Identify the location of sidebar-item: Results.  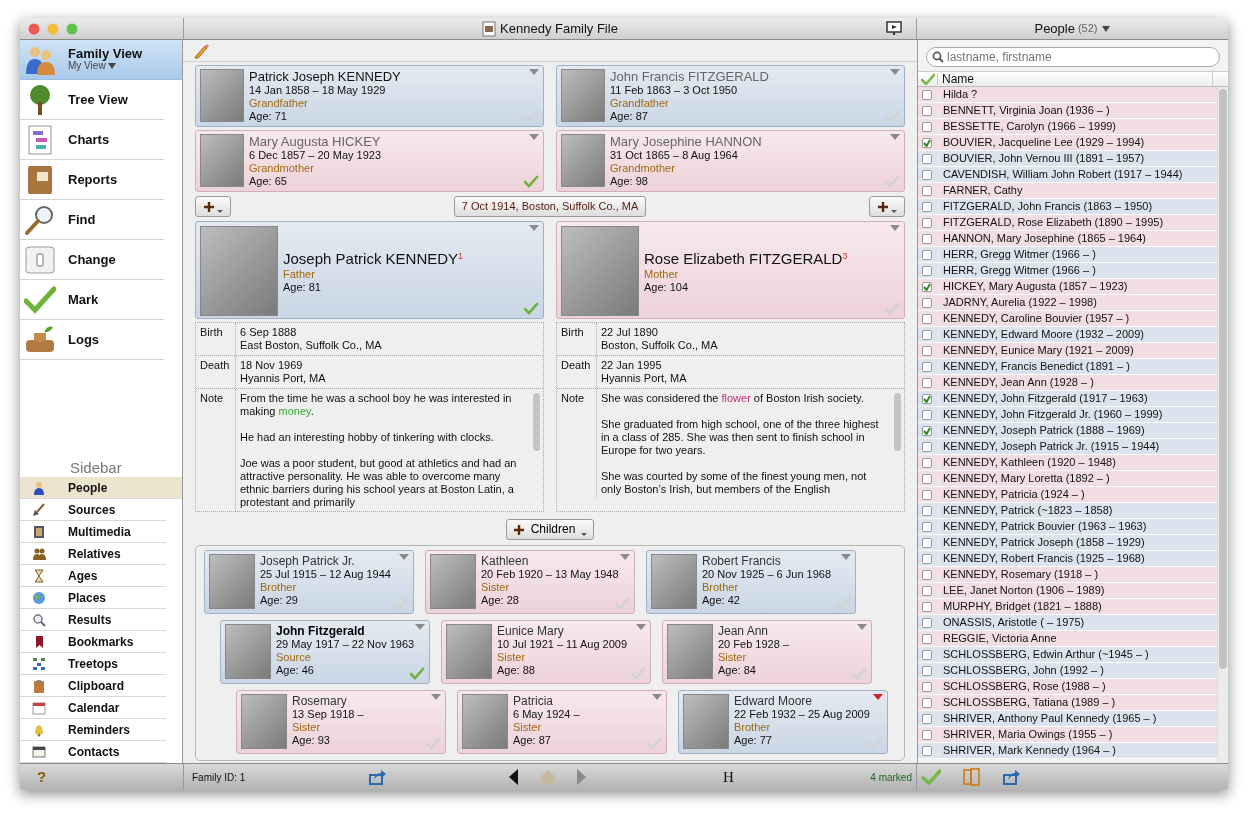
(93, 620).